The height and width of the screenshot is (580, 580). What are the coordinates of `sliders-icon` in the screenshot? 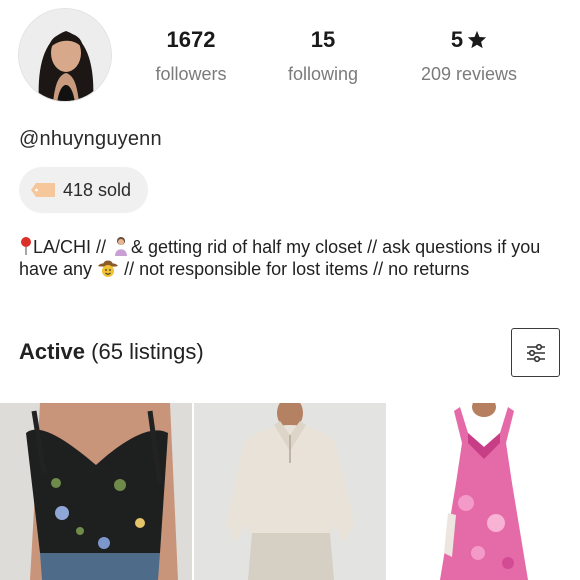 It's located at (535, 352).